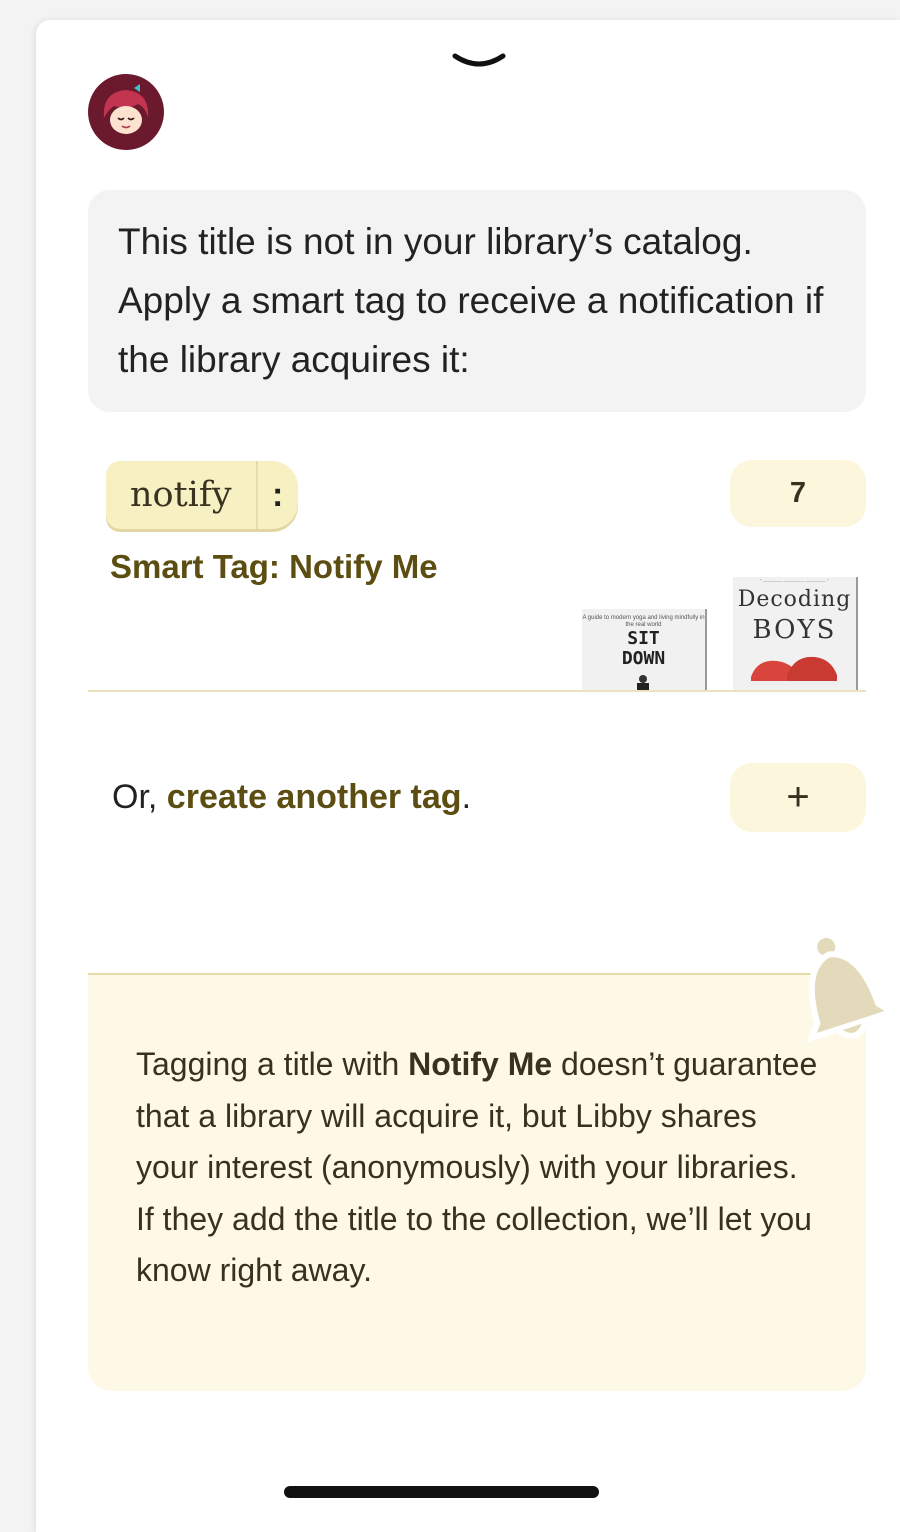 Image resolution: width=900 pixels, height=1532 pixels. I want to click on book-title-line: SIT, so click(643, 638).